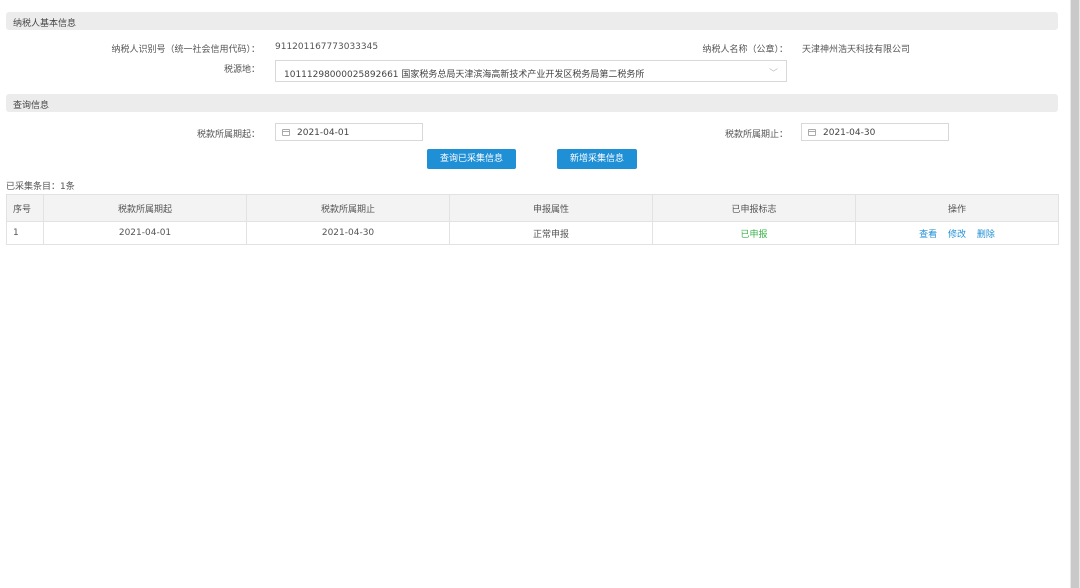 The image size is (1080, 588). Describe the element at coordinates (754, 233) in the screenshot. I see `row-flag: 已申报` at that location.